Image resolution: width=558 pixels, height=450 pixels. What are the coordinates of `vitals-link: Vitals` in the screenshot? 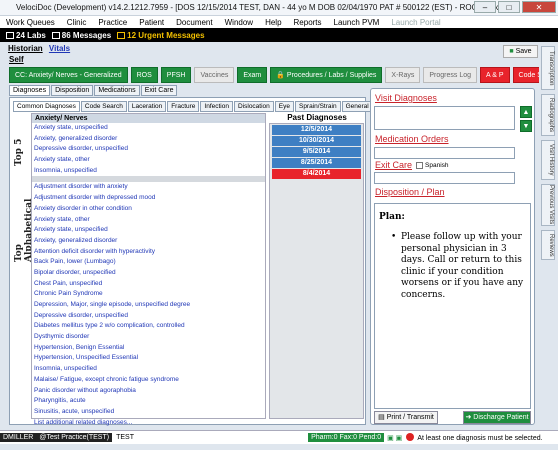 It's located at (59, 48).